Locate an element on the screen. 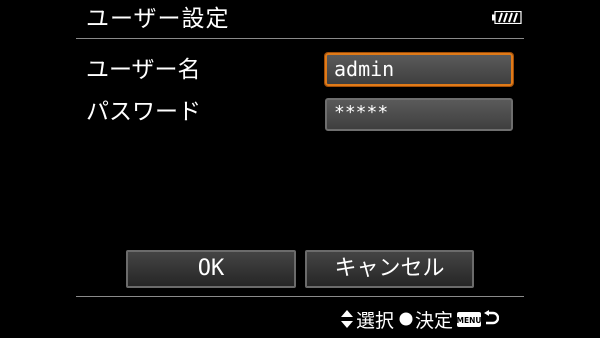  filled-circle-icon is located at coordinates (406, 319).